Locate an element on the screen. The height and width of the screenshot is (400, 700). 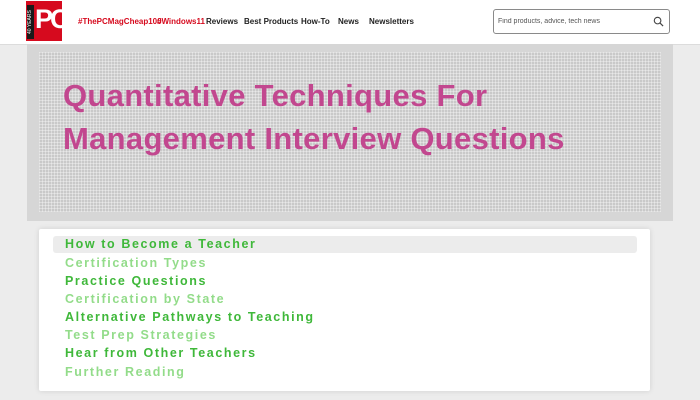
pcmag-logo: 40 YEARS PC is located at coordinates (47, 21).